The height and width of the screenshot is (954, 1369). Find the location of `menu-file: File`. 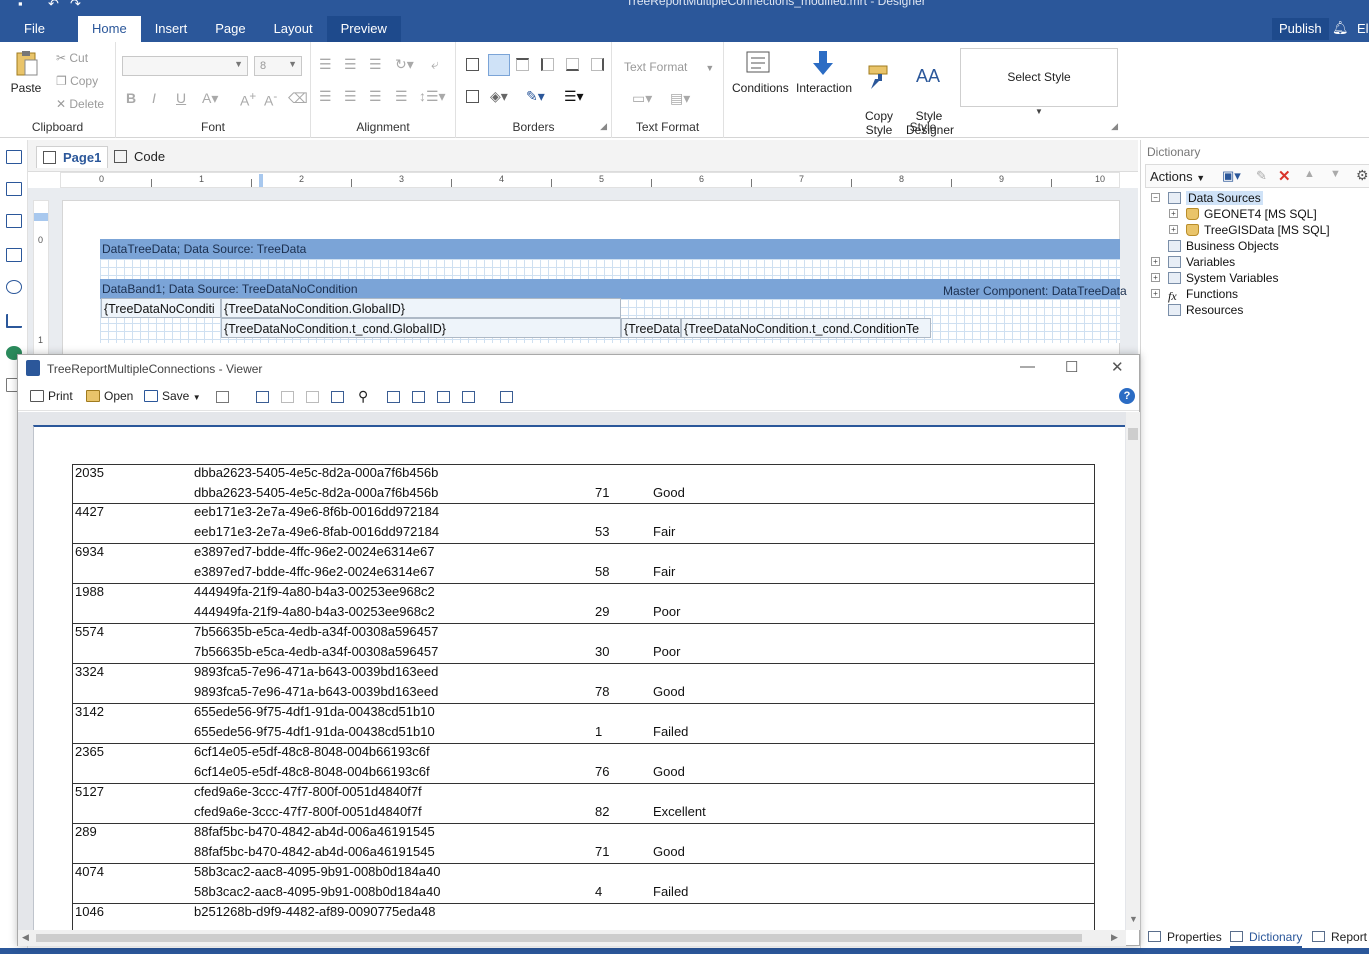

menu-file: File is located at coordinates (33, 29).